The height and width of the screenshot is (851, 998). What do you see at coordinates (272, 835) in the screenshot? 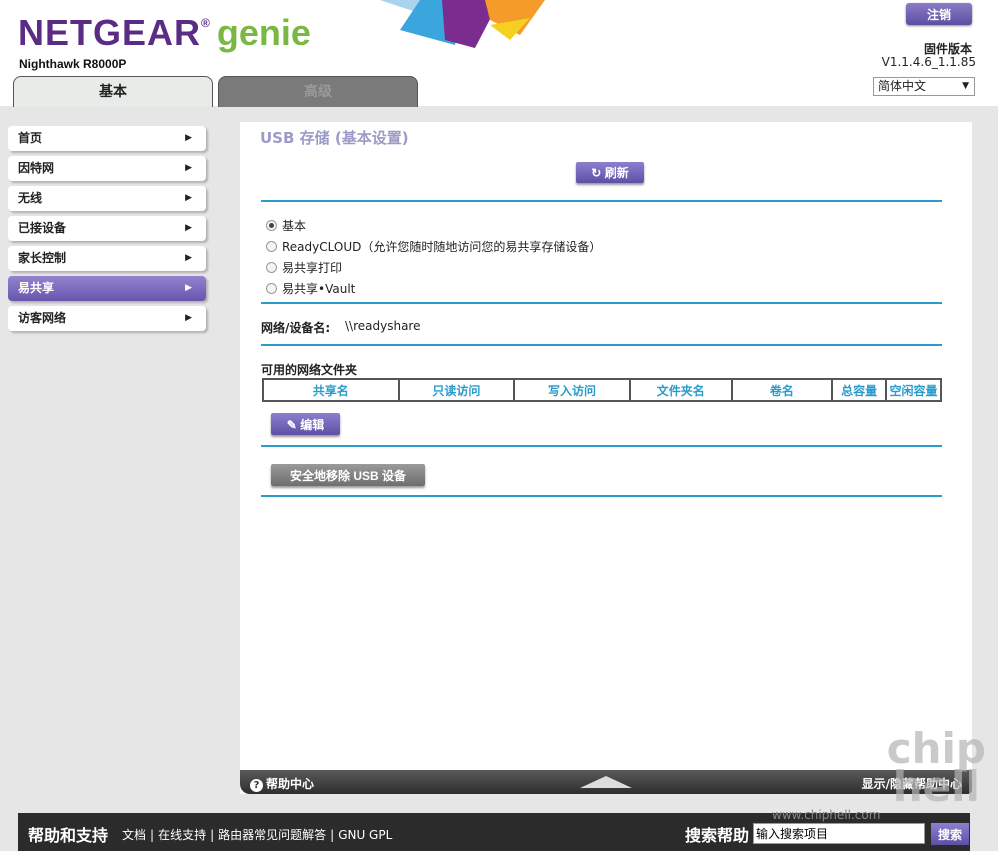
I see `link-router-faq: 路由器常见问题解答` at bounding box center [272, 835].